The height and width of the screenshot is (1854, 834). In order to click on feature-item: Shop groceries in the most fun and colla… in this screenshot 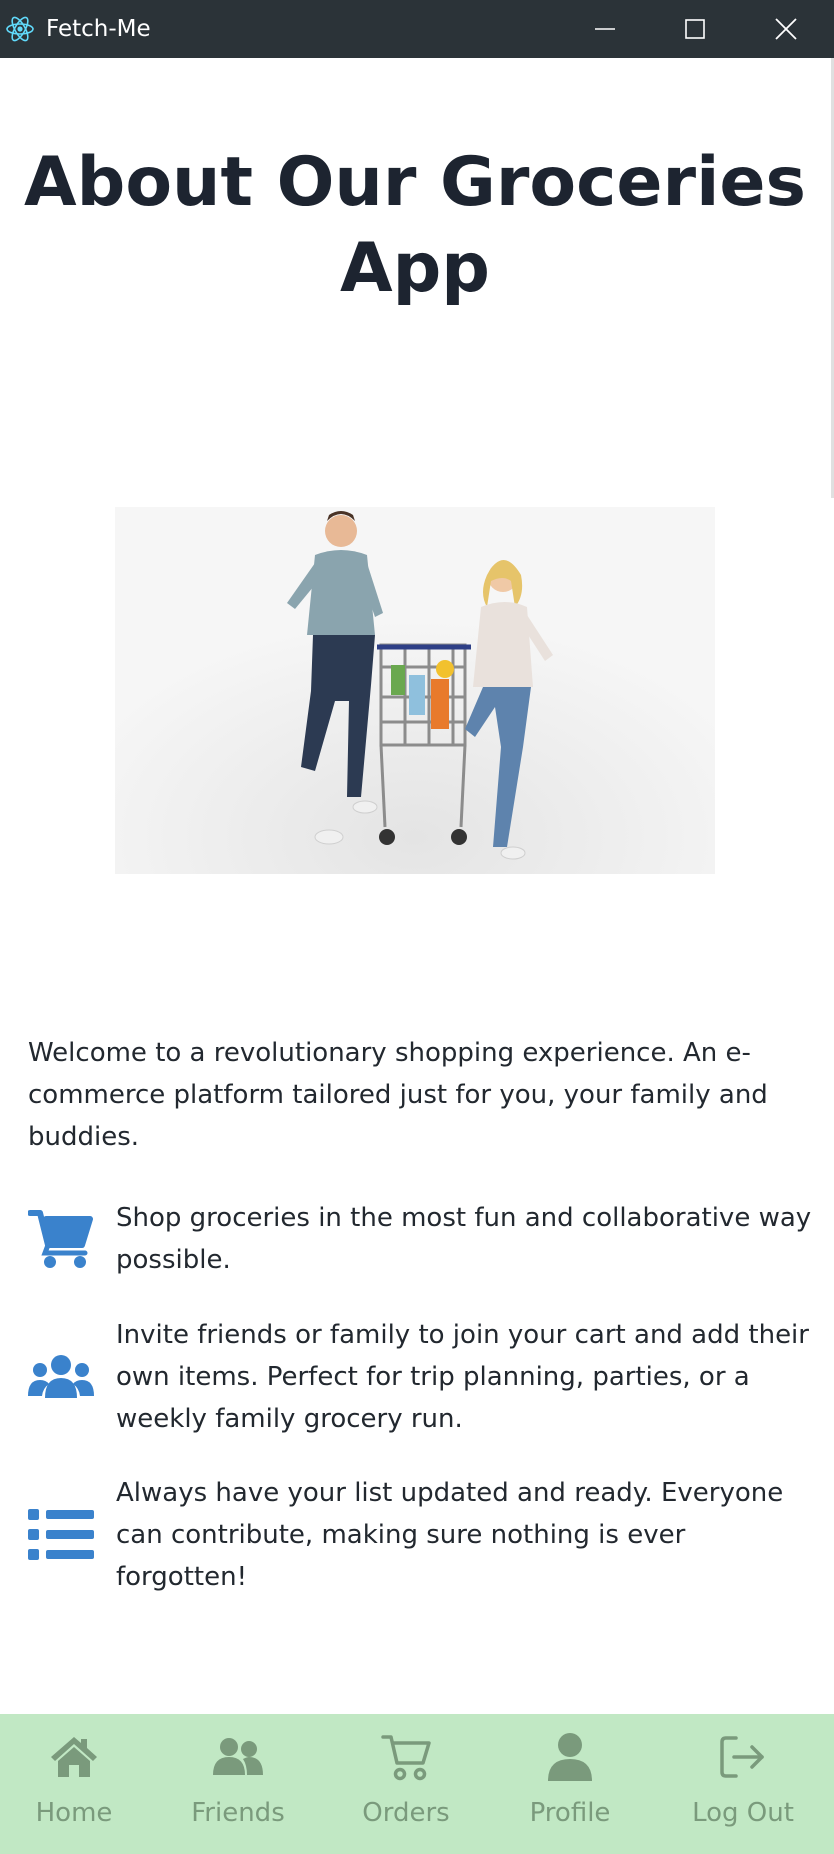, I will do `click(423, 1239)`.